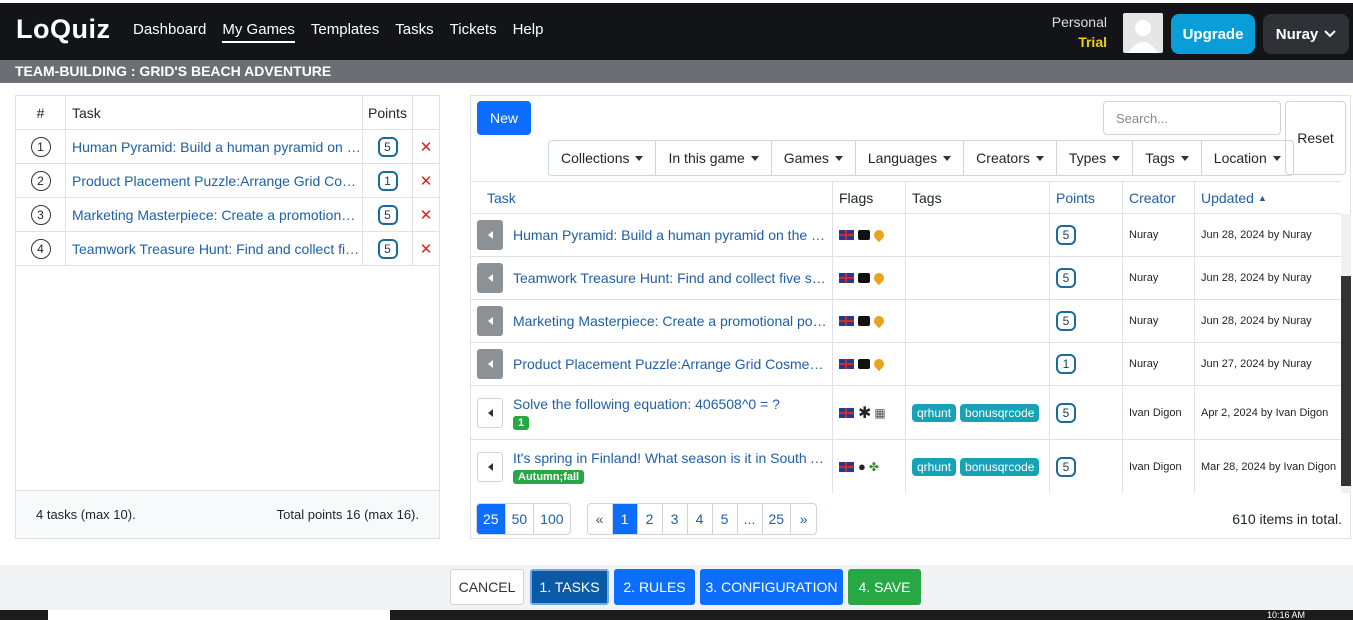 The height and width of the screenshot is (620, 1353). Describe the element at coordinates (978, 197) in the screenshot. I see `col-tags: Tags` at that location.